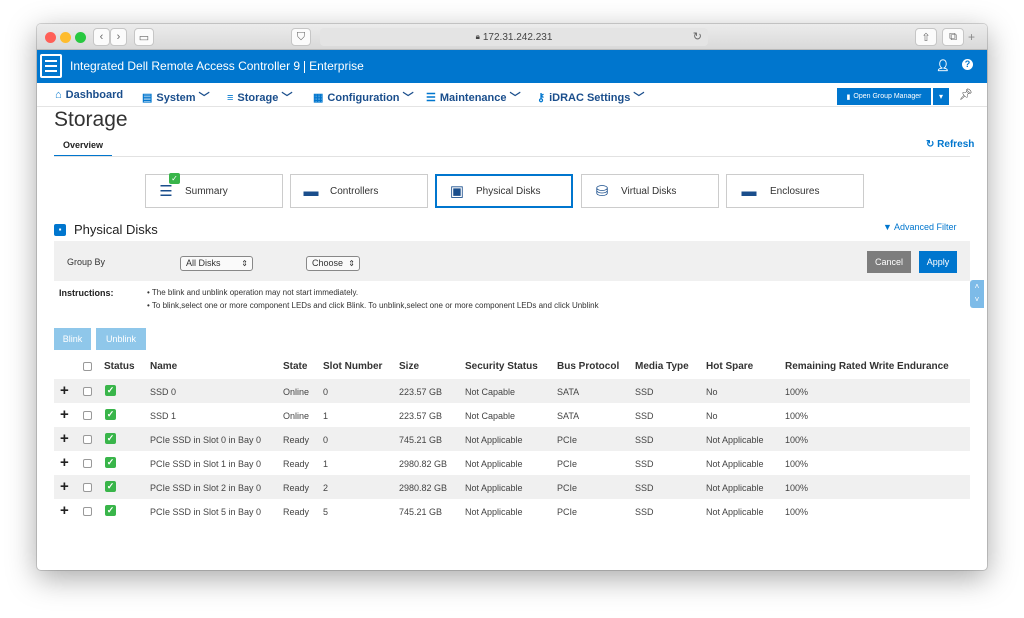 This screenshot has width=1024, height=618. I want to click on reload-icon: ↻, so click(697, 36).